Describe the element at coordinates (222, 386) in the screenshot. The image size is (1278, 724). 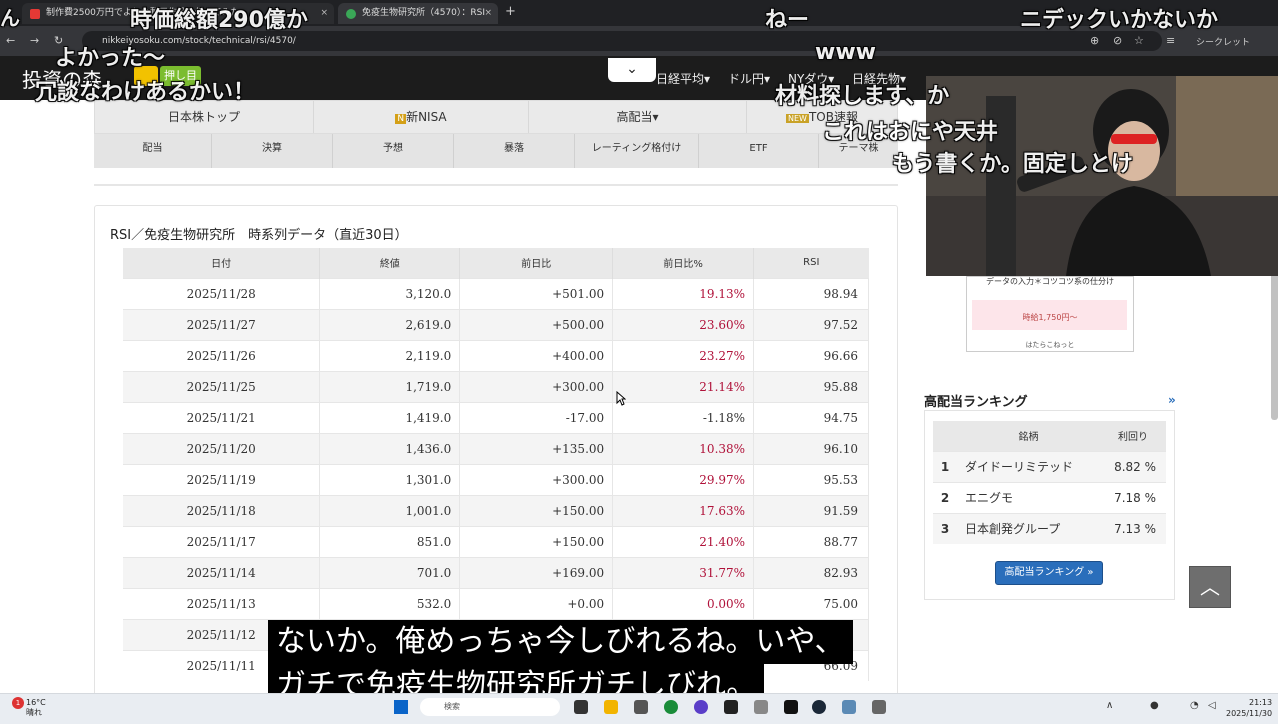
I see `cell-date: 2025/11/25` at that location.